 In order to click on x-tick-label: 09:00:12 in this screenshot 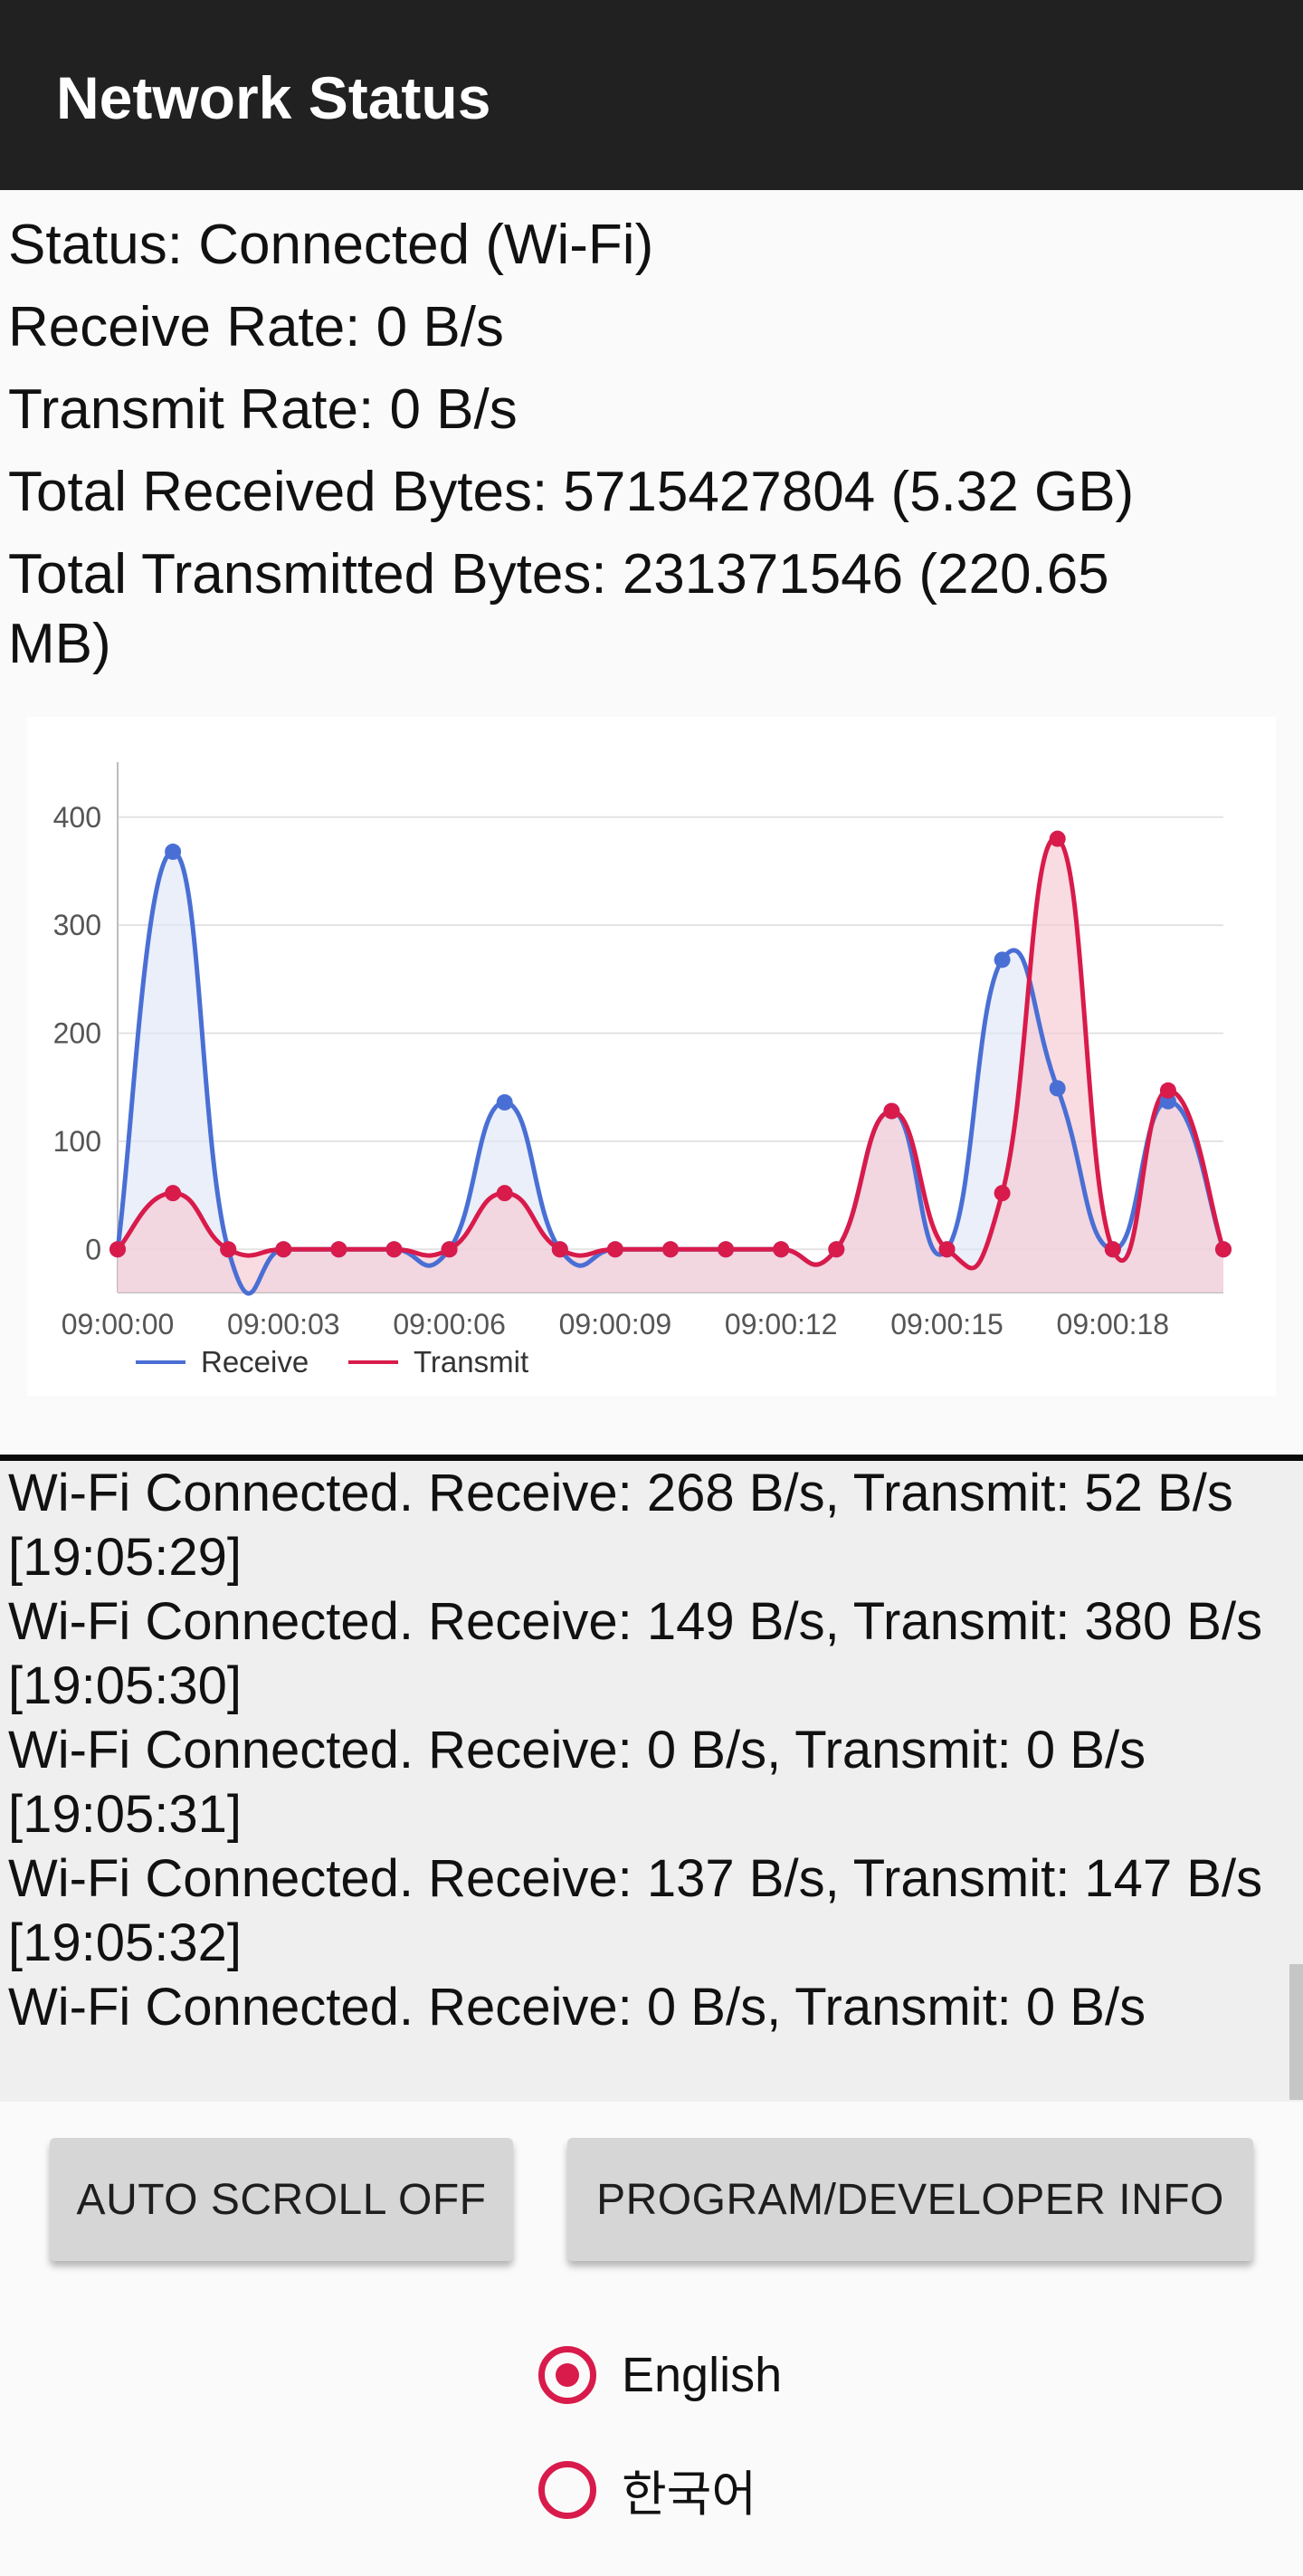, I will do `click(781, 1324)`.